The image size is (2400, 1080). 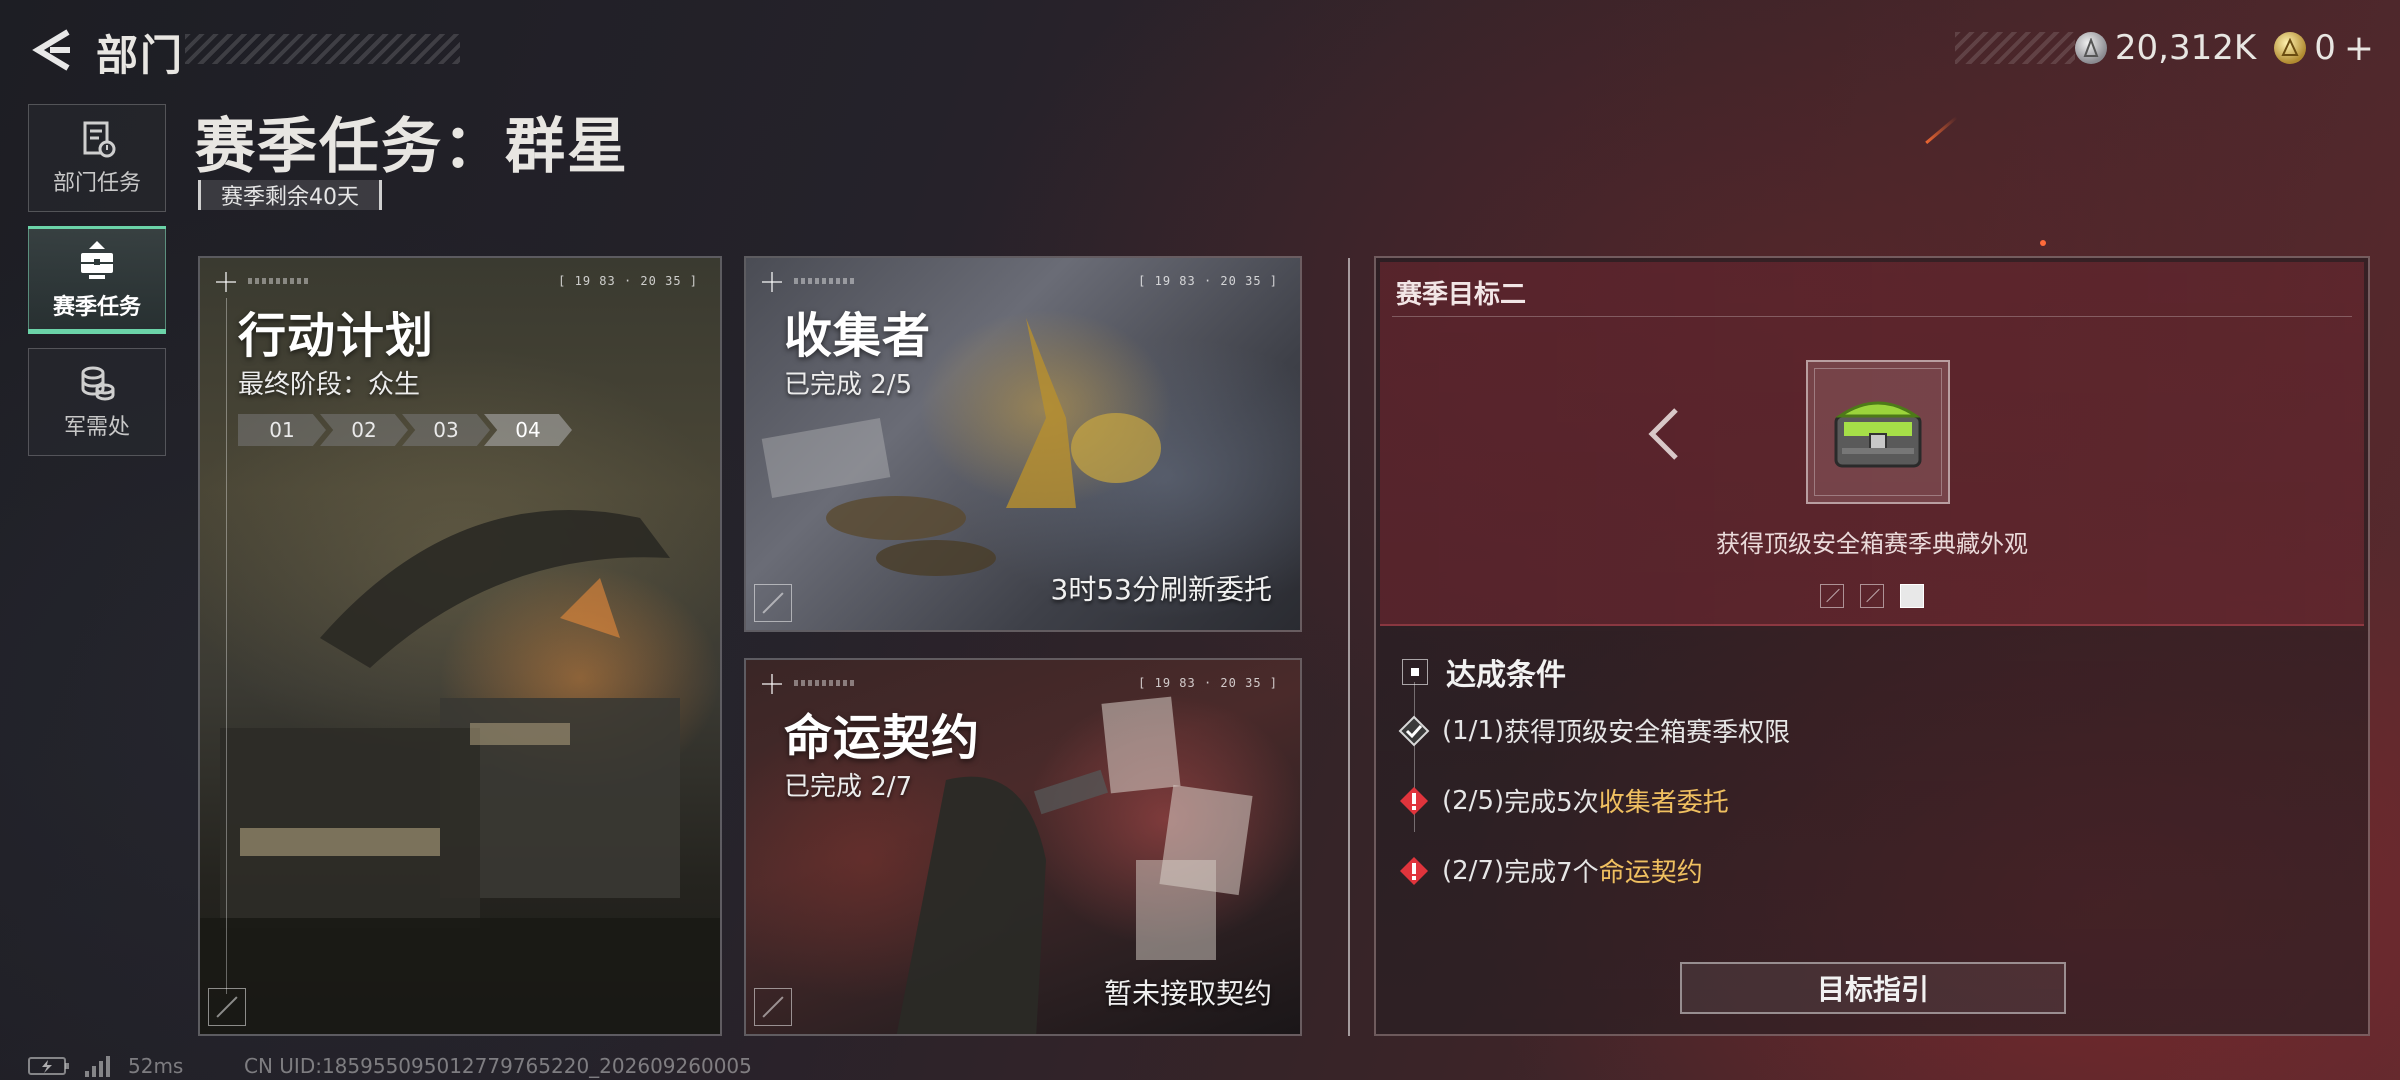 I want to click on condition-row: (2/7) 完成7个 命运契约, so click(x=1550, y=870).